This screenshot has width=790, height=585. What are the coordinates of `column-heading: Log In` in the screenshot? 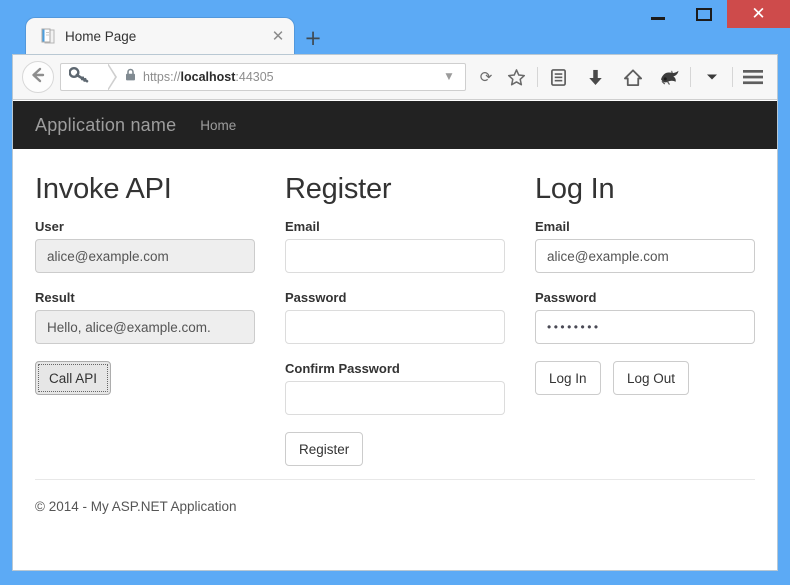 It's located at (575, 189).